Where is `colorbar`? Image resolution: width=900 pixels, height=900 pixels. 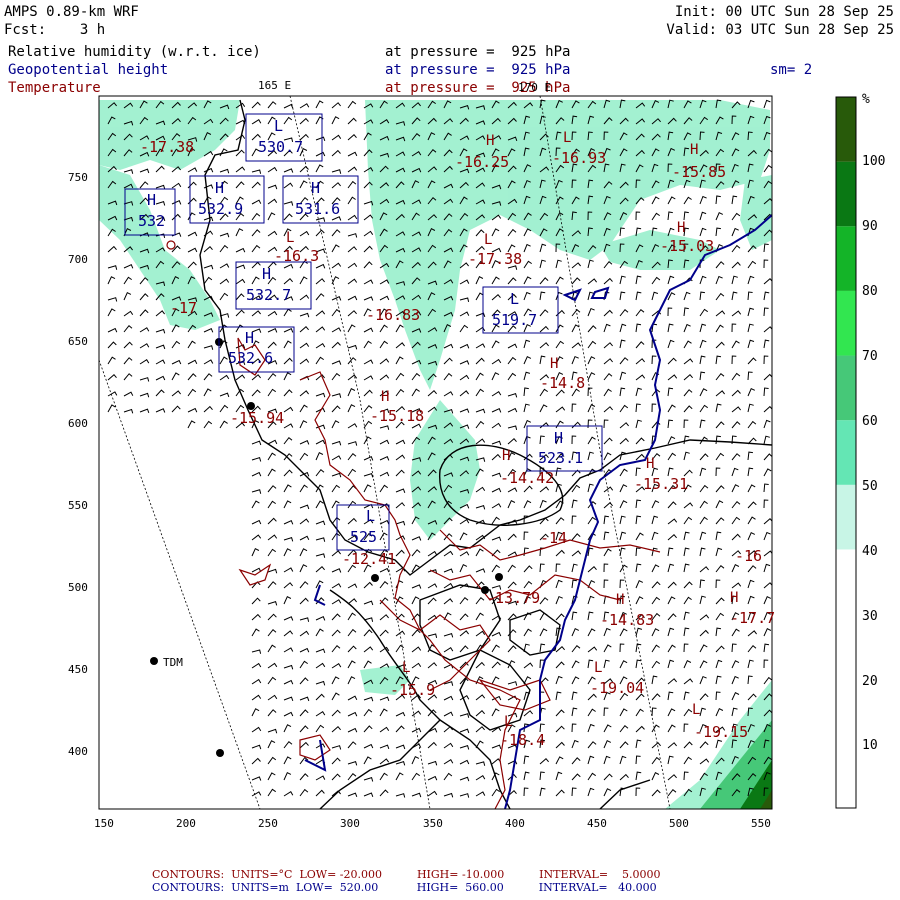
colorbar is located at coordinates (846, 452).